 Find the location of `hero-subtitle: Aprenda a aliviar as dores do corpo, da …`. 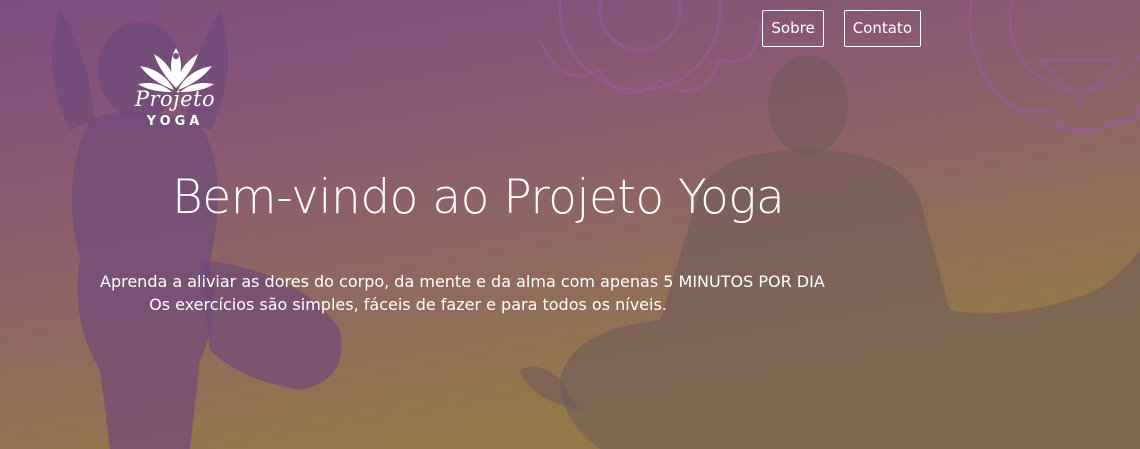

hero-subtitle: Aprenda a aliviar as dores do corpo, da … is located at coordinates (462, 293).